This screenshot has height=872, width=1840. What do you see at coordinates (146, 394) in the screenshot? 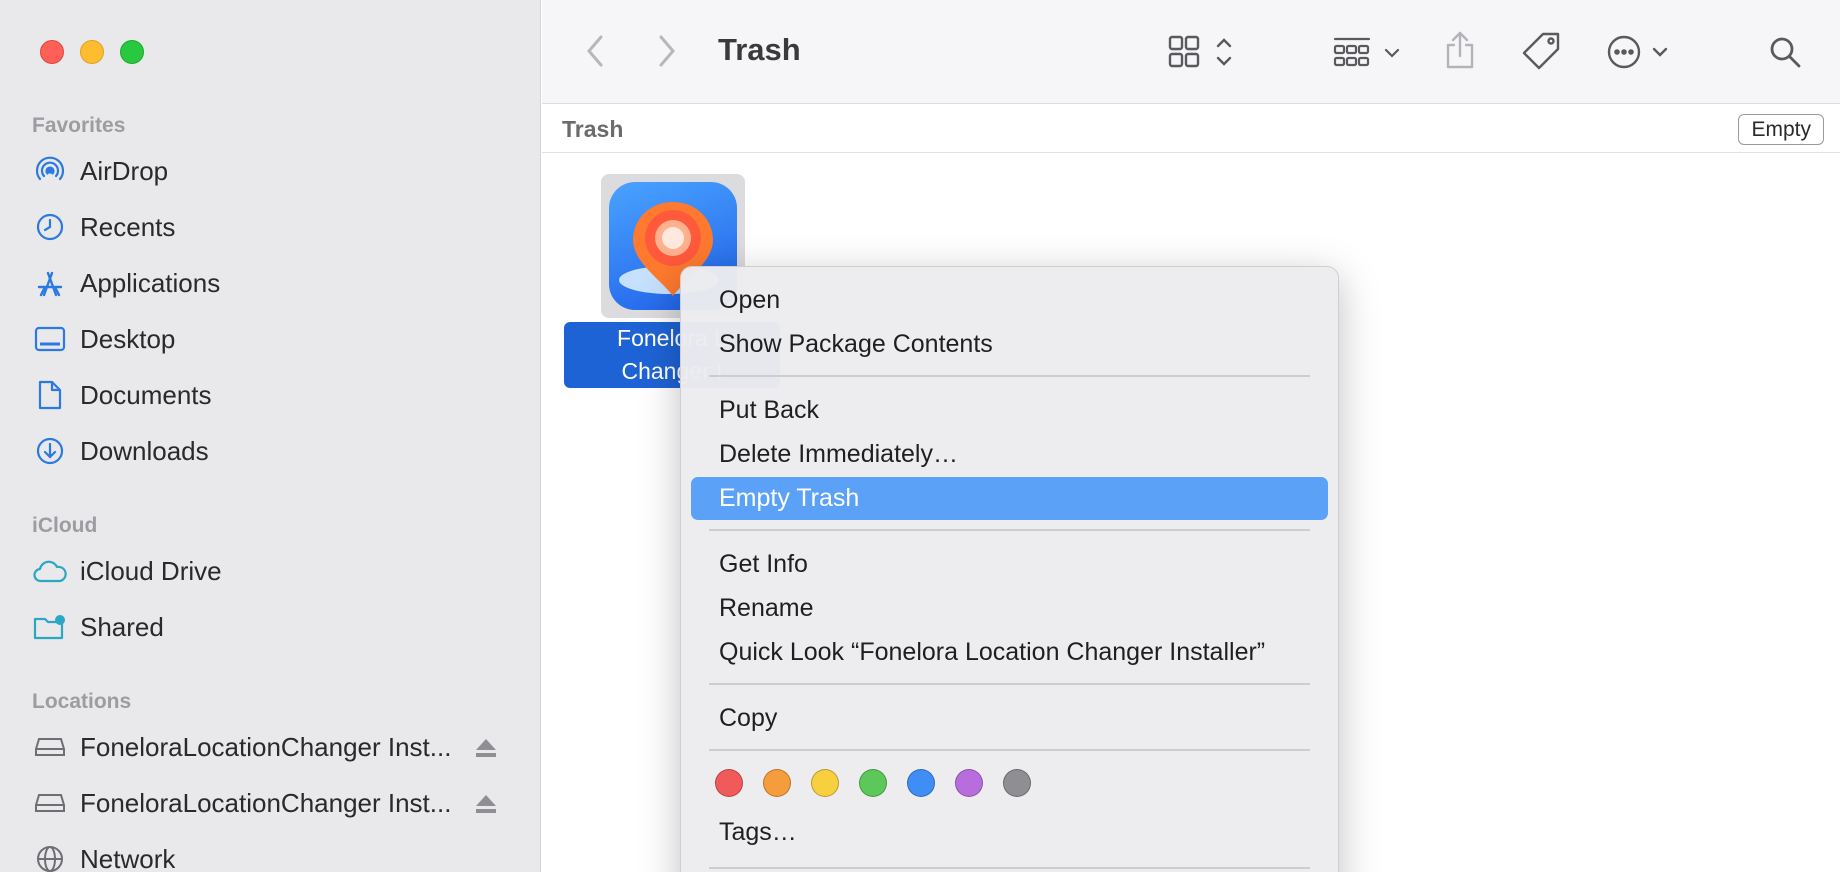
I see `sidebar-item-label: Documents` at bounding box center [146, 394].